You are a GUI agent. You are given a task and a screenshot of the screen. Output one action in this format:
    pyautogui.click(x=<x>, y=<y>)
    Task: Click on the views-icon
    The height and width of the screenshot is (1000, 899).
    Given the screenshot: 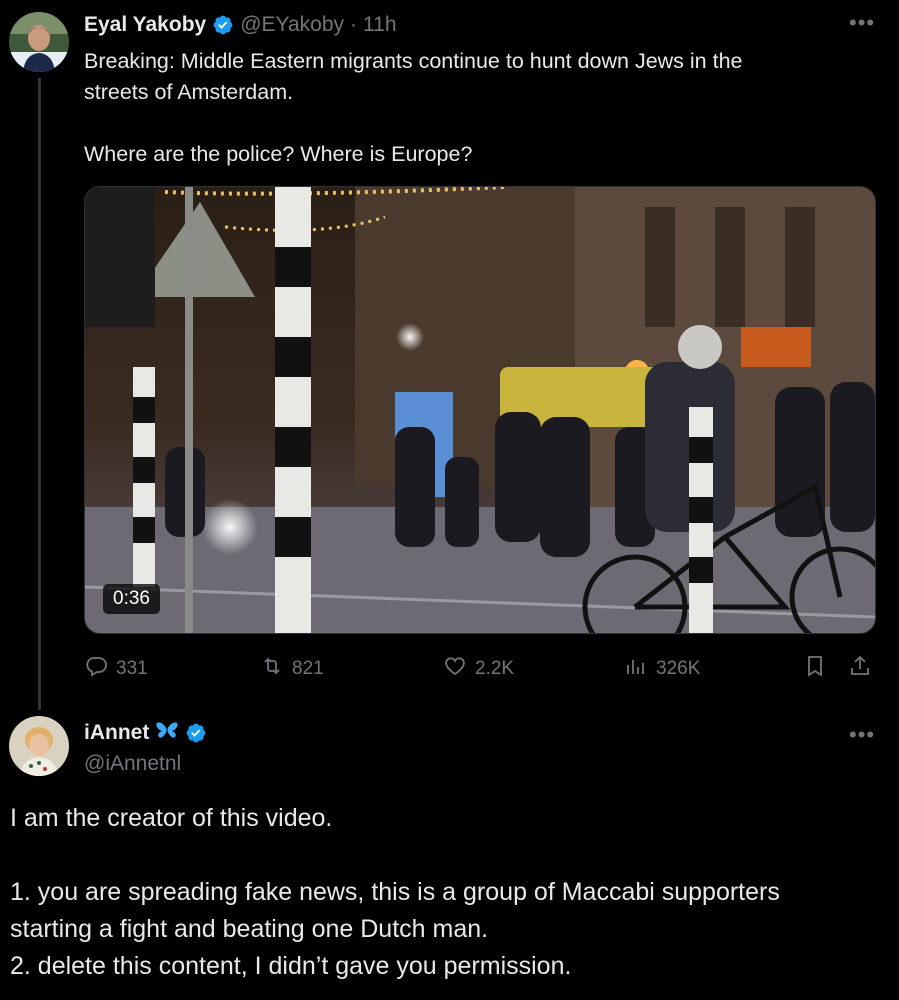 What is the action you would take?
    pyautogui.click(x=636, y=669)
    